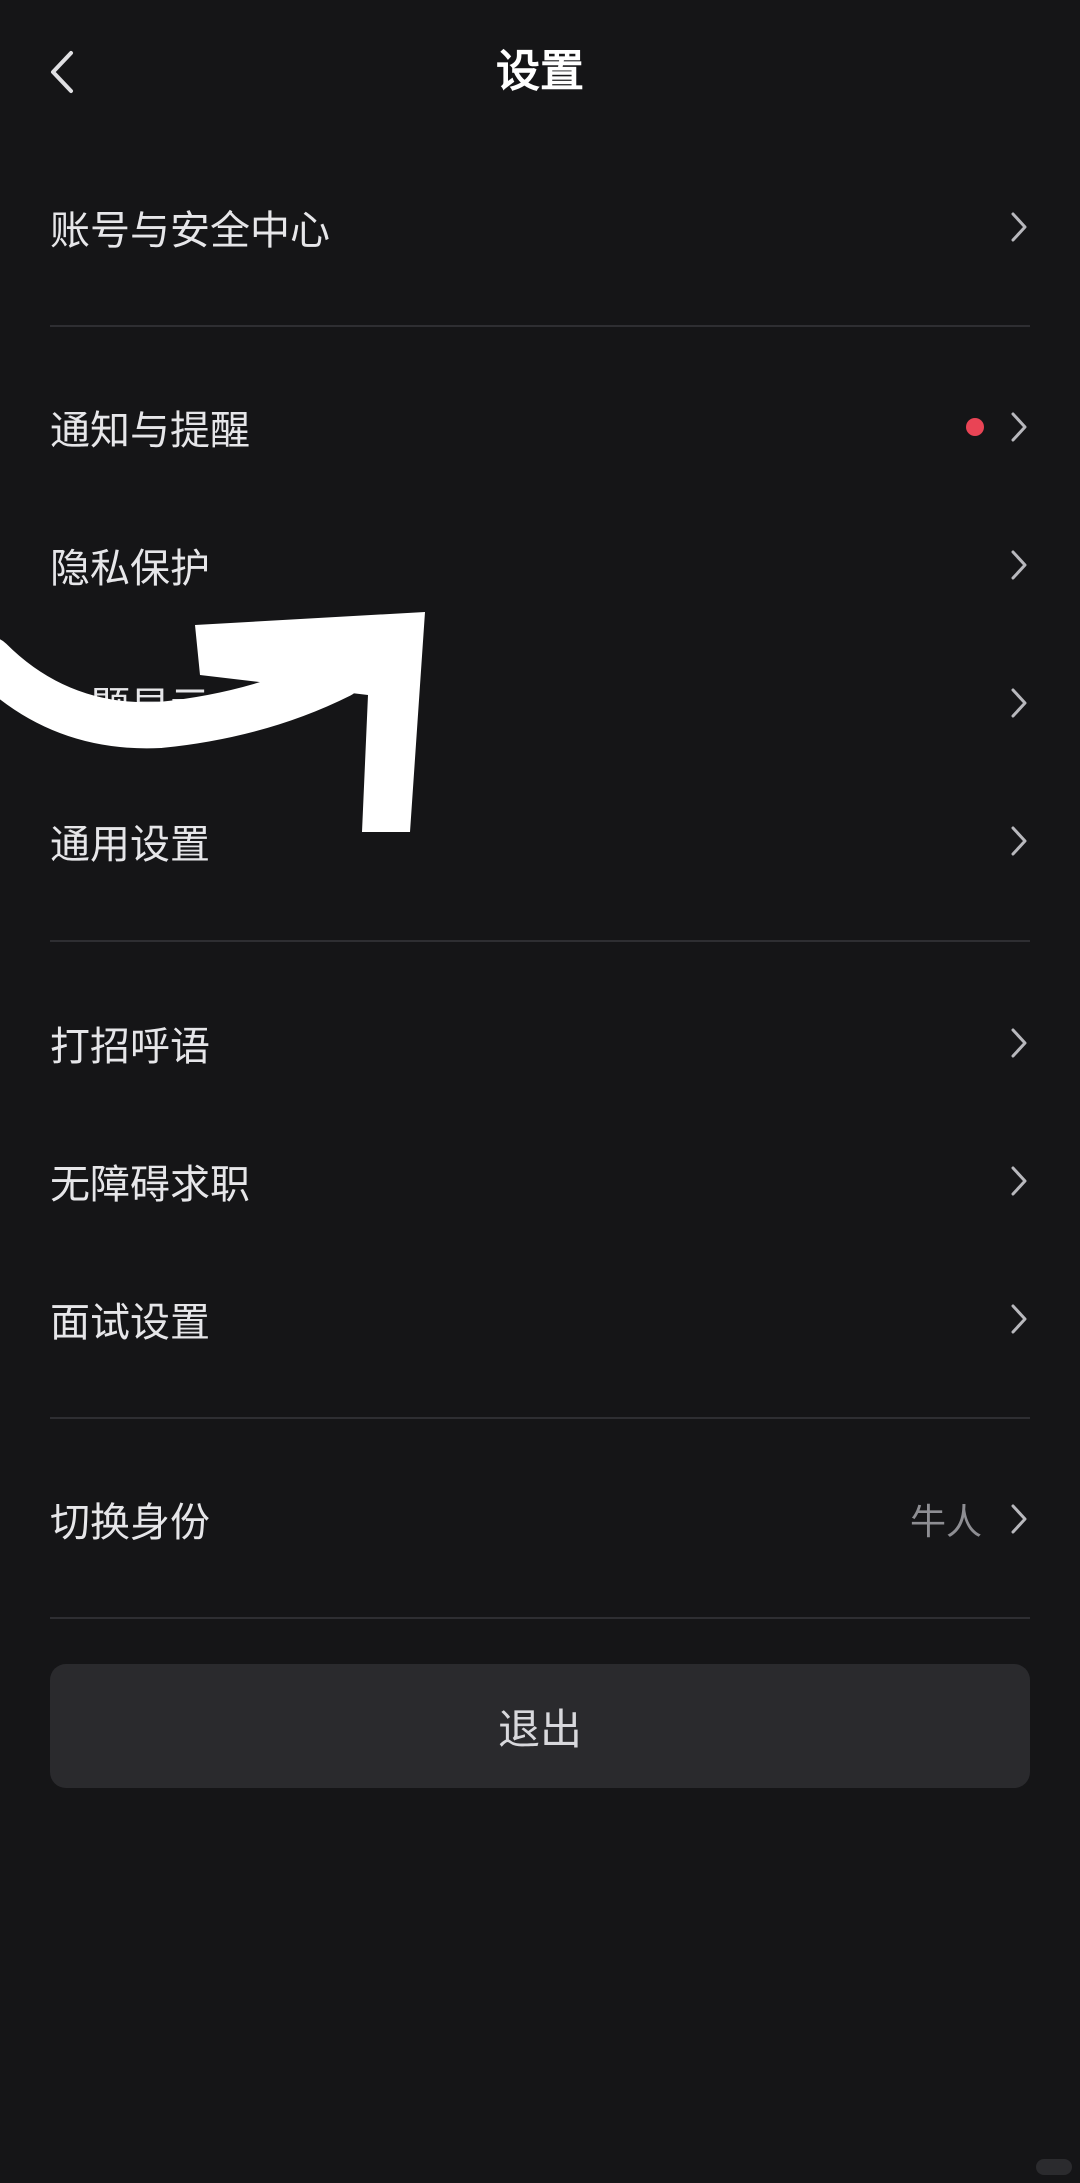 This screenshot has height=2183, width=1080. What do you see at coordinates (150, 1185) in the screenshot?
I see `settings-item-label: 无障碍求职` at bounding box center [150, 1185].